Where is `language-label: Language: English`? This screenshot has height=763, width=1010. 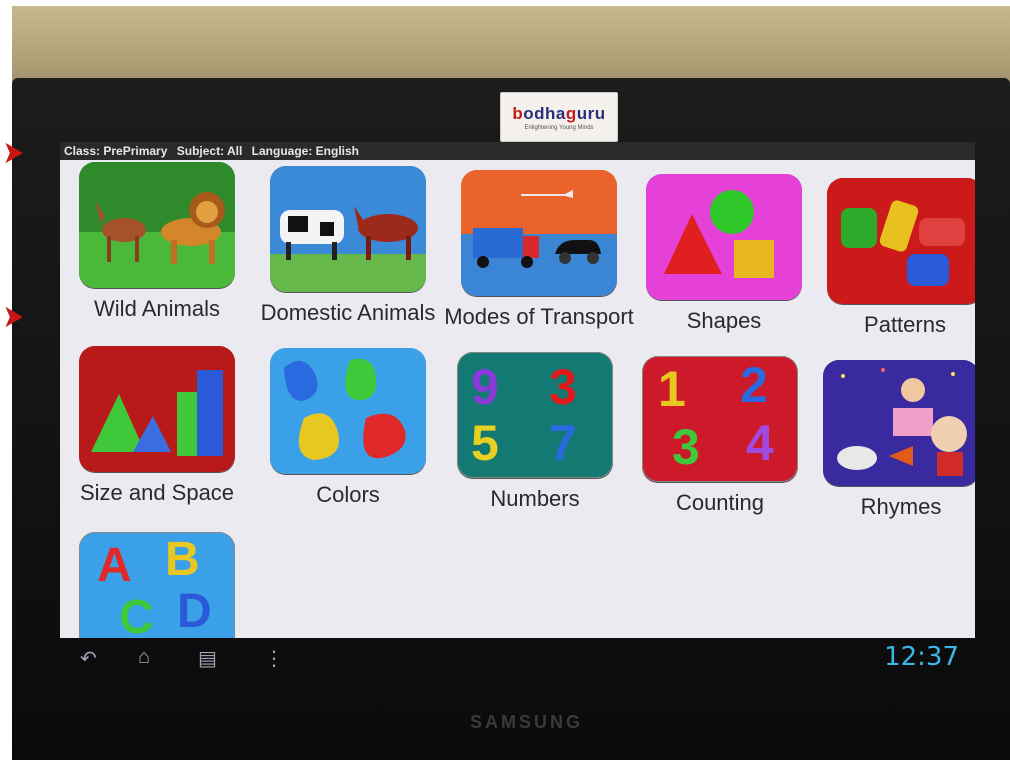
language-label: Language: English is located at coordinates (305, 151).